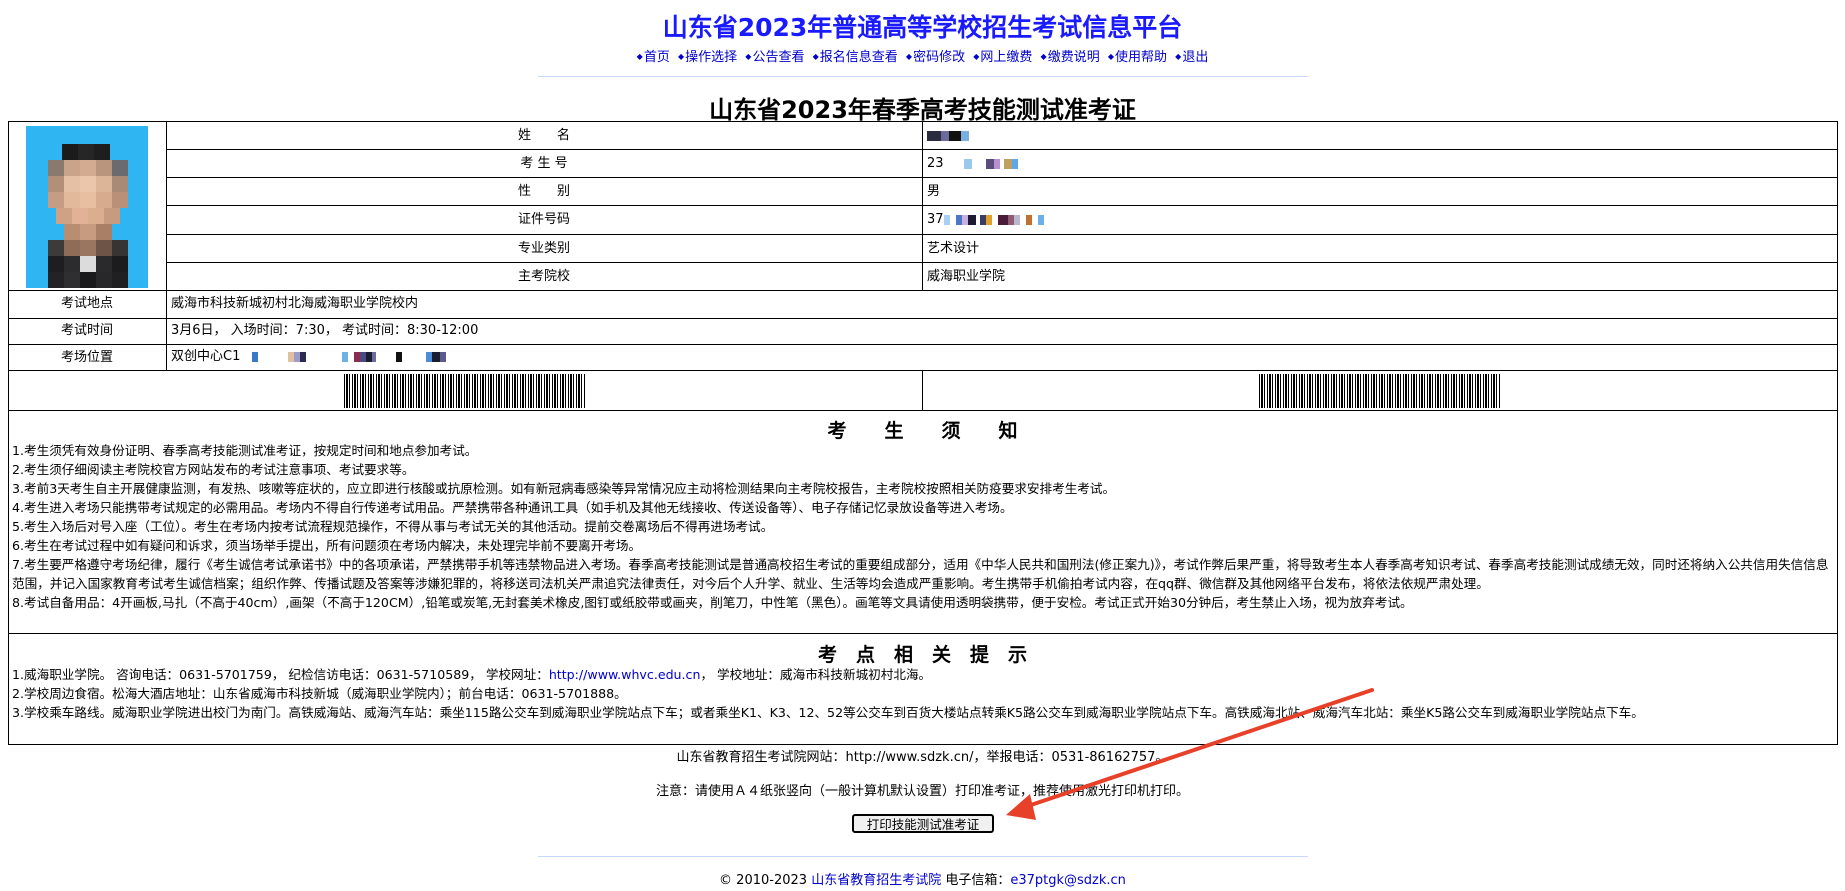 The image size is (1845, 891). What do you see at coordinates (1190, 754) in the screenshot?
I see `annotation-arrow-icon` at bounding box center [1190, 754].